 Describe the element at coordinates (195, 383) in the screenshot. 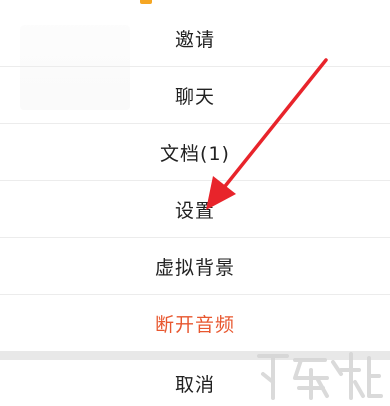

I see `cancel-button: 取消` at that location.